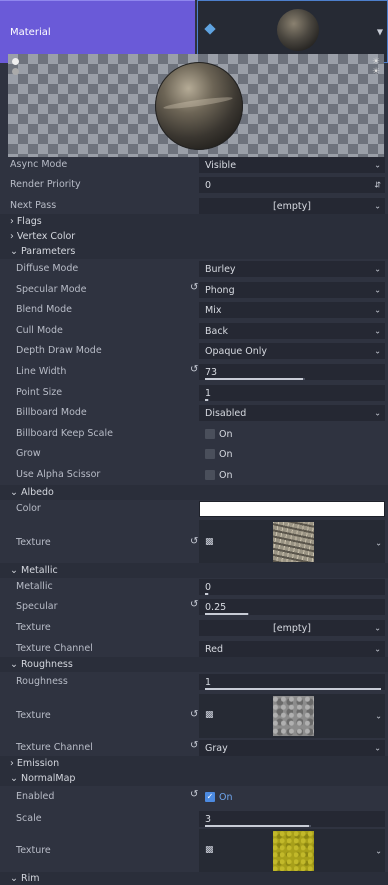 Image resolution: width=388 pixels, height=885 pixels. Describe the element at coordinates (48, 778) in the screenshot. I see `section-title: NormalMap` at that location.